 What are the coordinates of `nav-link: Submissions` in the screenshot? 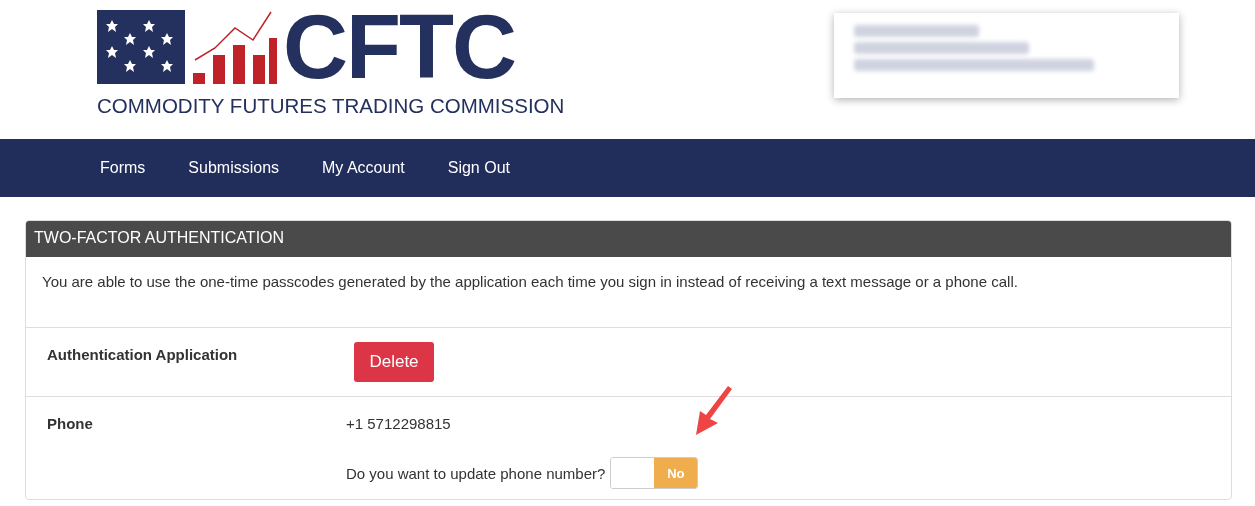 It's located at (234, 168).